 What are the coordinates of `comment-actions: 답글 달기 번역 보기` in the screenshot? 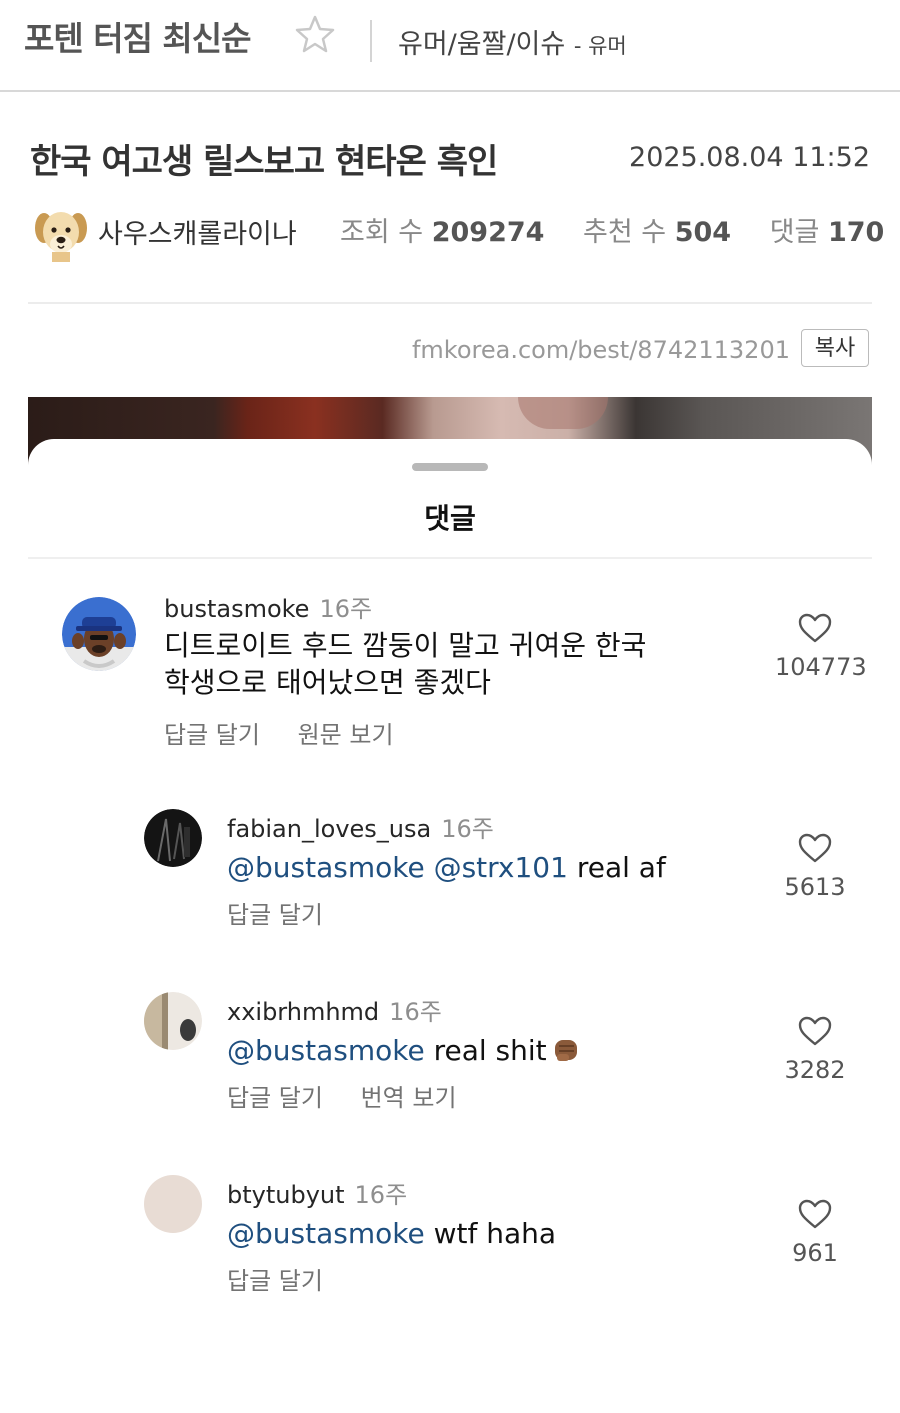 It's located at (357, 1095).